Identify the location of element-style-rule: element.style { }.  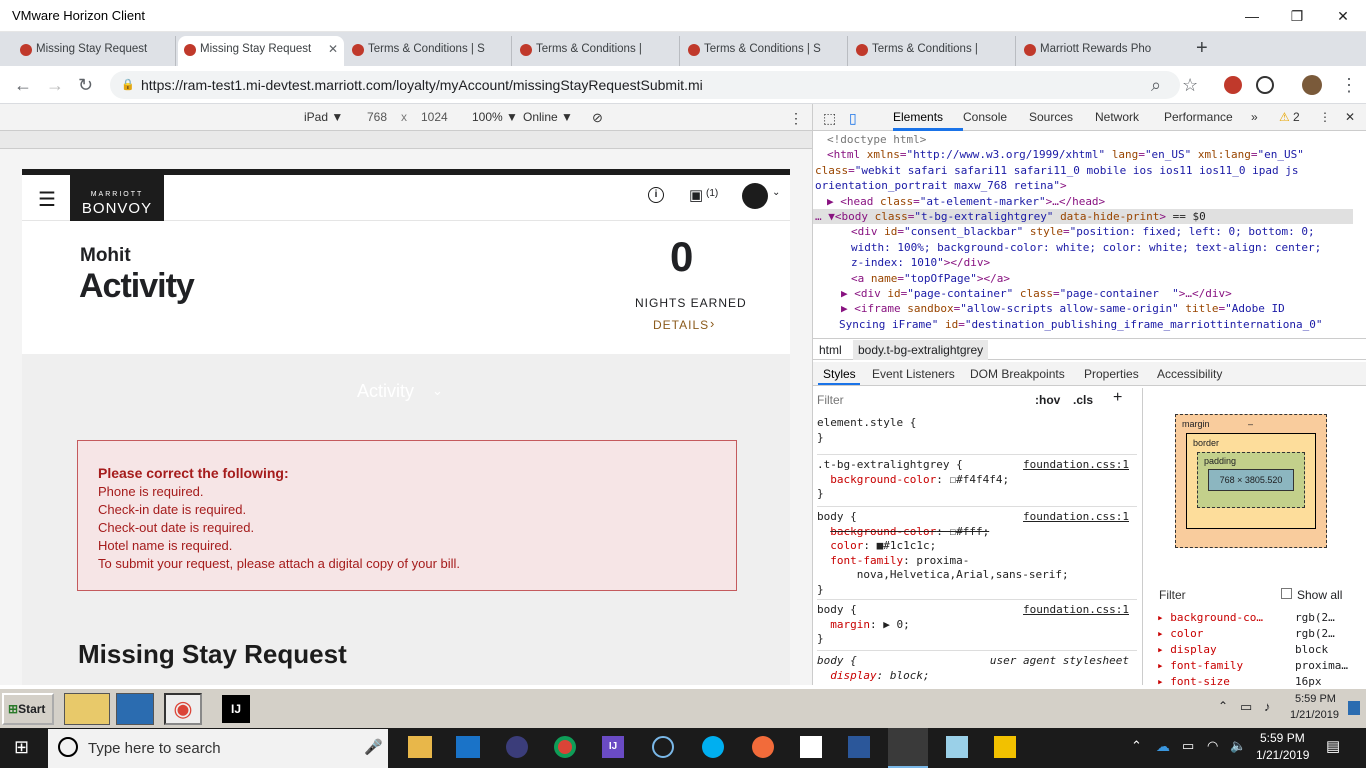
(977, 430).